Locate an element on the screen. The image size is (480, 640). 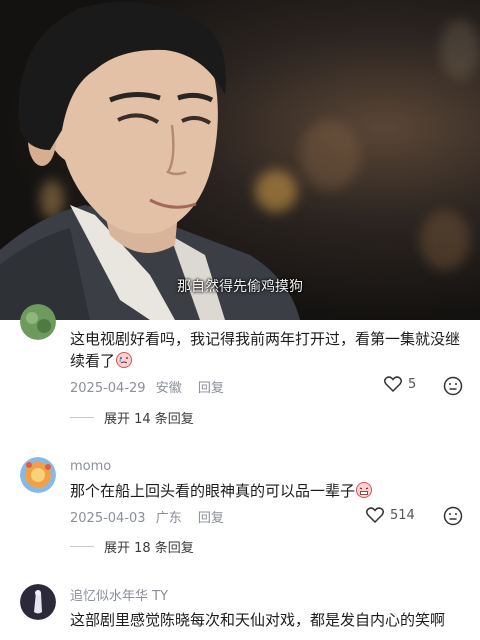
expand-replies-label: 展开 14 条回复 is located at coordinates (149, 419).